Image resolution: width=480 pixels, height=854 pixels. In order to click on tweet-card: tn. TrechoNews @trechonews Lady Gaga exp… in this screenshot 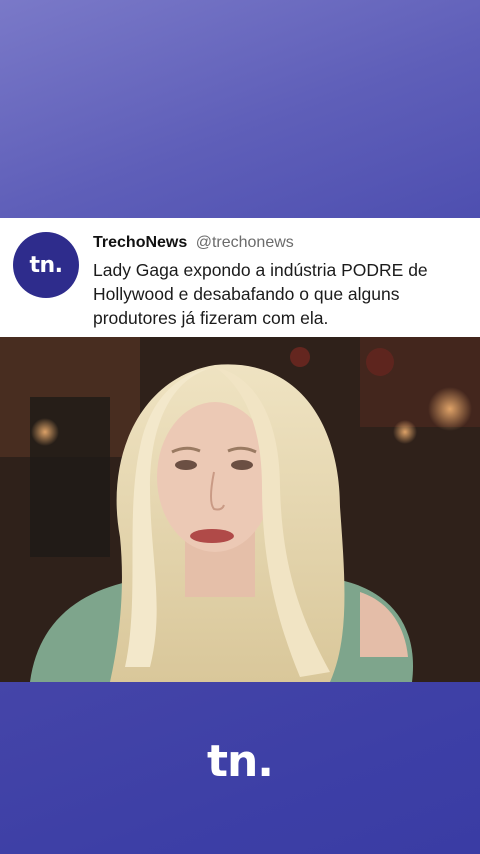, I will do `click(240, 277)`.